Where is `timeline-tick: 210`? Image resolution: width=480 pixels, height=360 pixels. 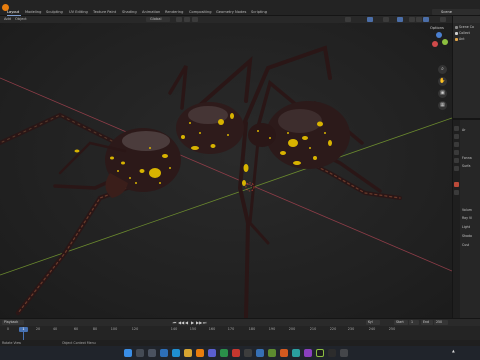 timeline-tick: 210 is located at coordinates (313, 329).